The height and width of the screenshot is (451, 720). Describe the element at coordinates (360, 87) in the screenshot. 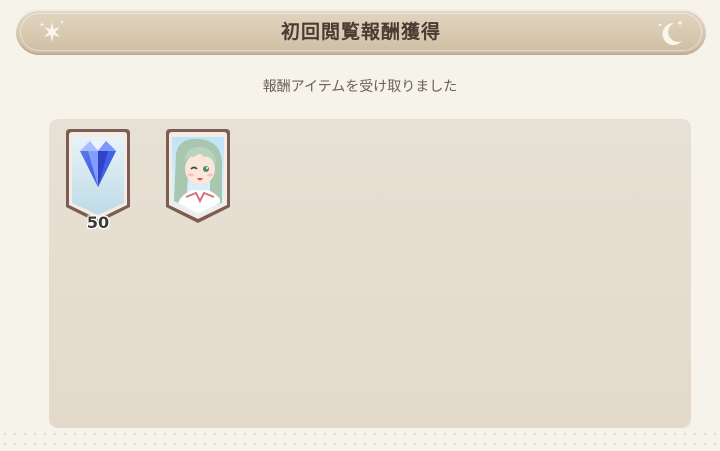

I see `reward-message: 報酬アイテムを受け取りました` at that location.